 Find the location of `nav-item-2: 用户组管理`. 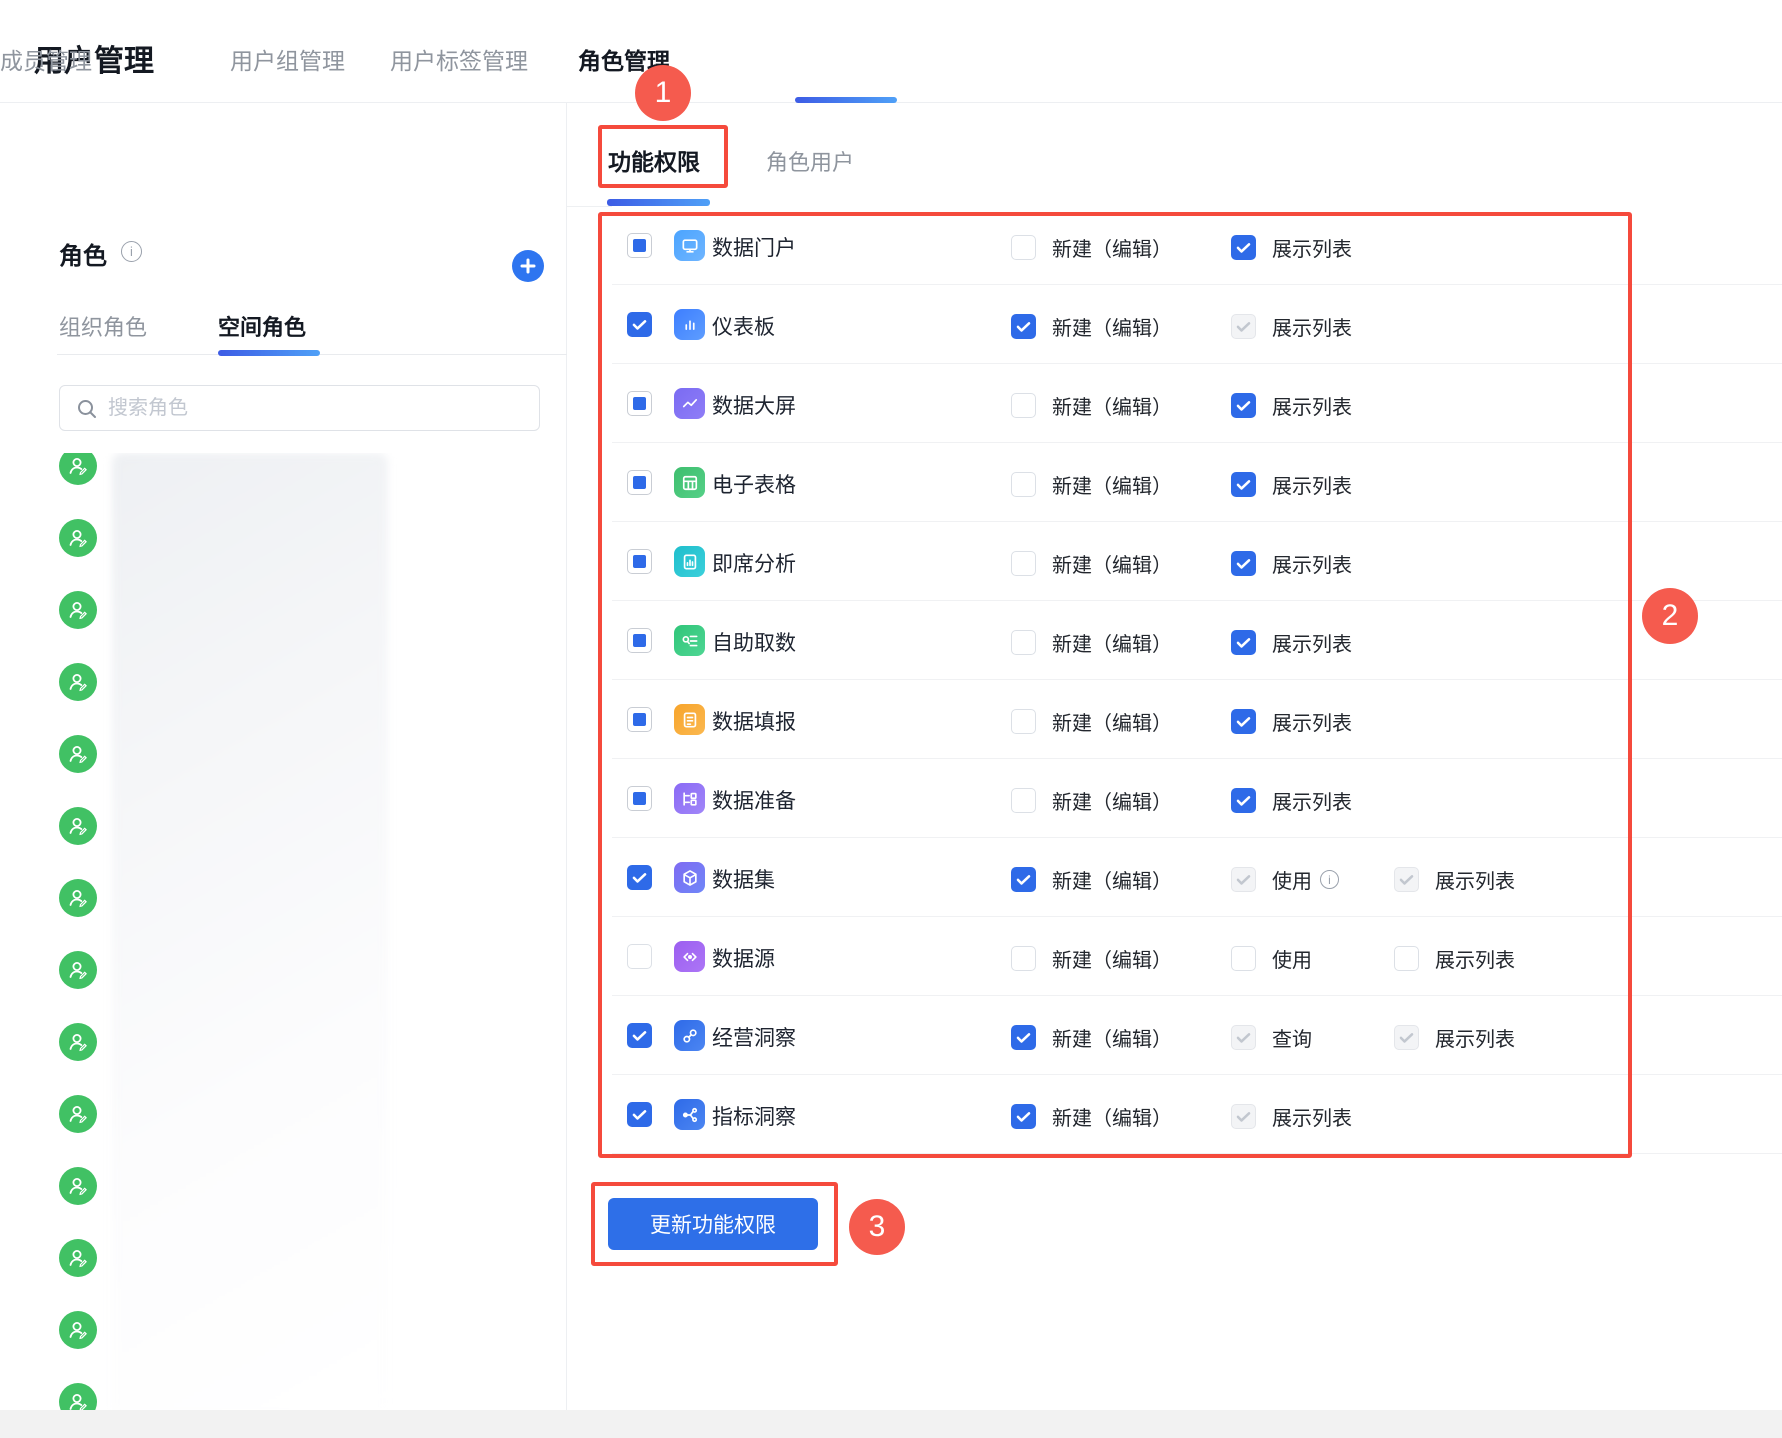

nav-item-2: 用户组管理 is located at coordinates (287, 59).